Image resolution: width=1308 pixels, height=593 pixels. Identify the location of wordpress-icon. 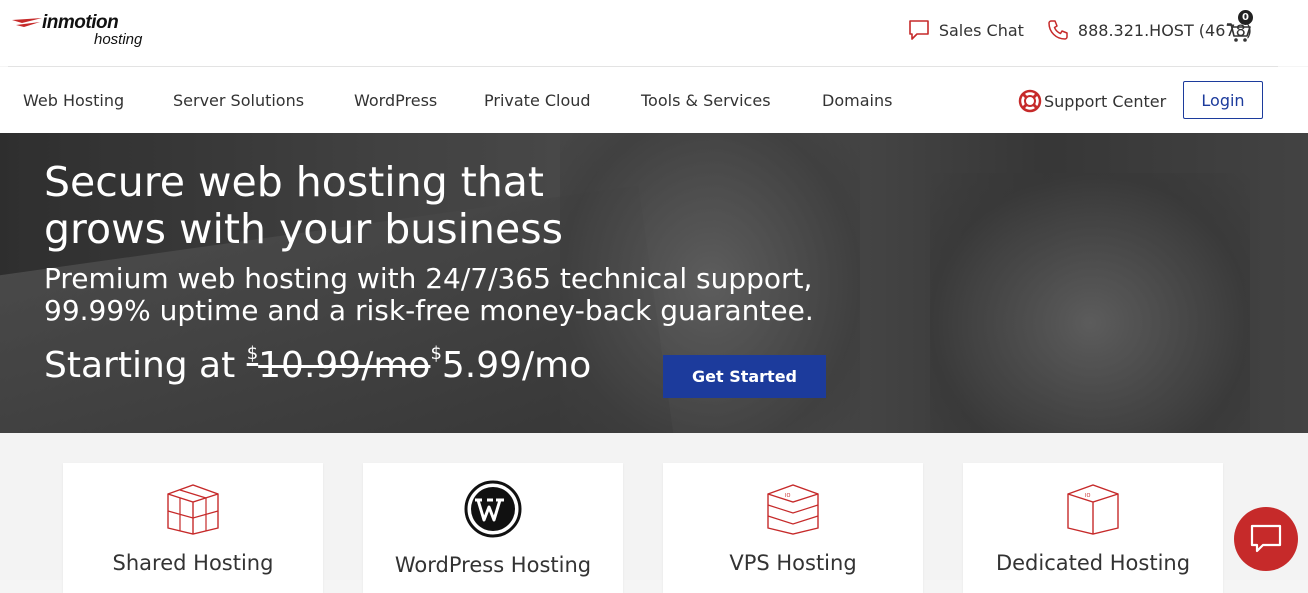
(493, 509).